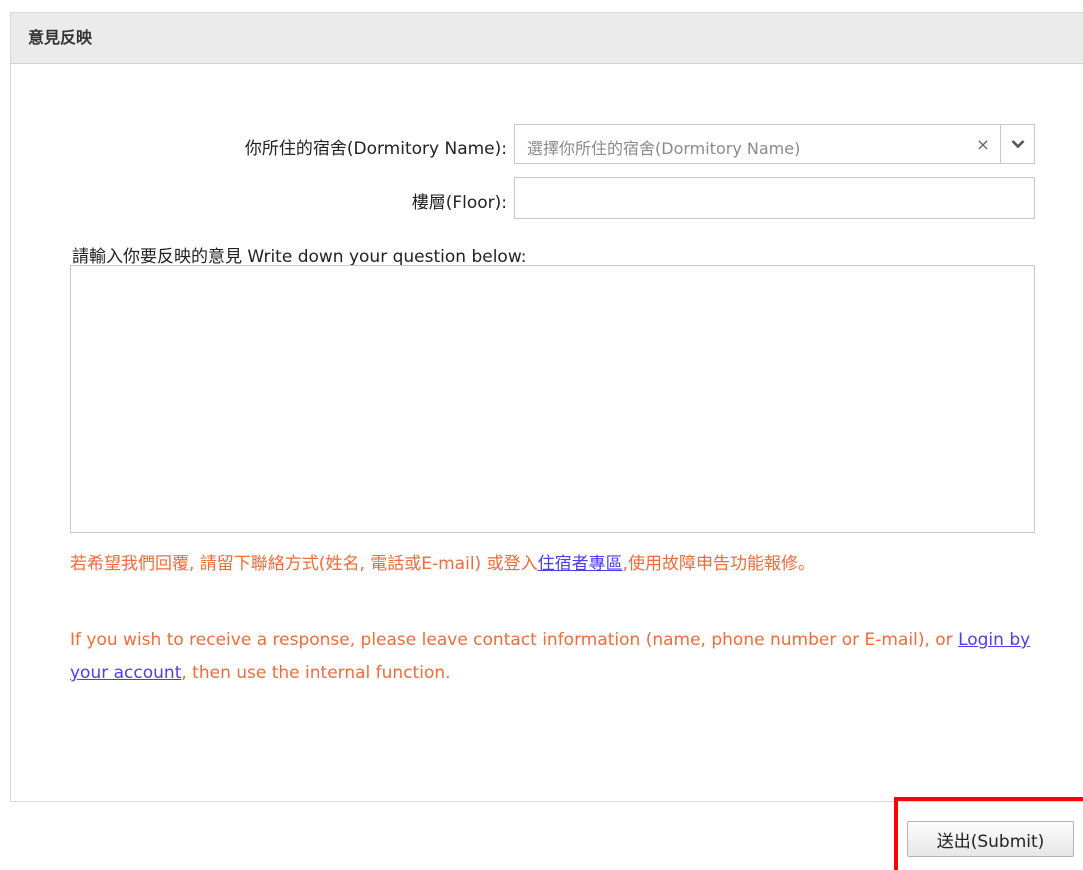  Describe the element at coordinates (547, 38) in the screenshot. I see `panel-title: 意見反映` at that location.